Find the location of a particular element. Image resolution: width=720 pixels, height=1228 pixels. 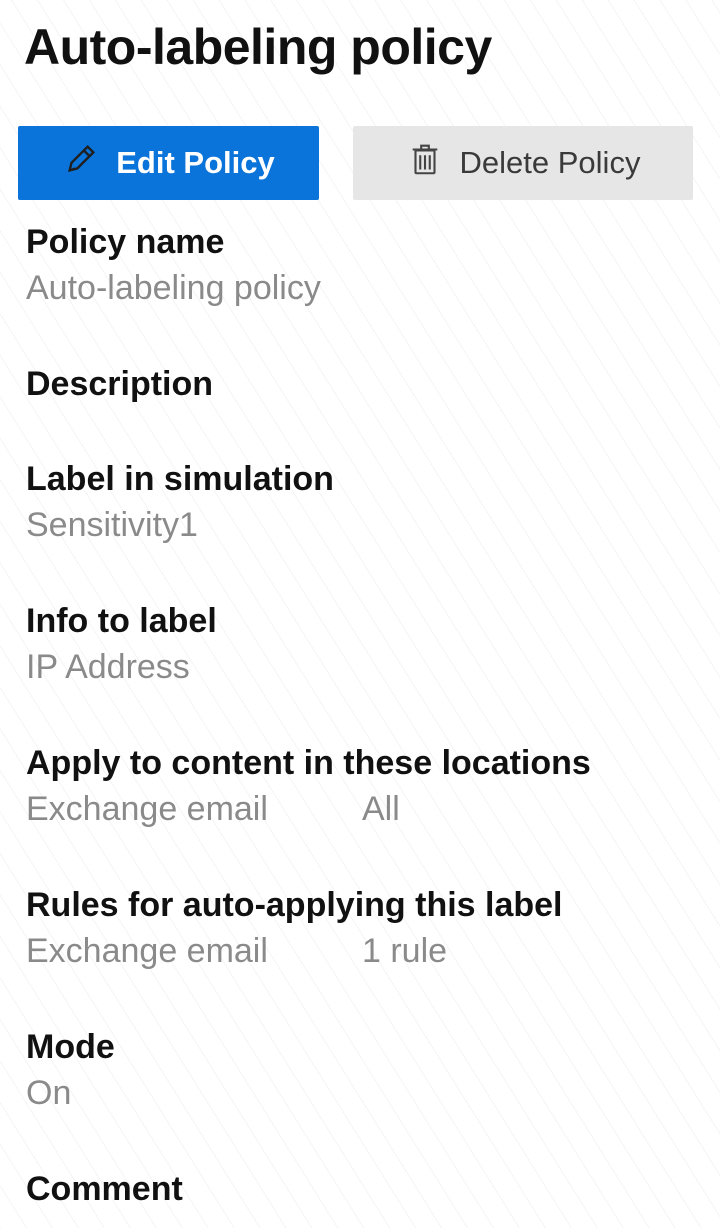

comment-label: Comment is located at coordinates (104, 1189).